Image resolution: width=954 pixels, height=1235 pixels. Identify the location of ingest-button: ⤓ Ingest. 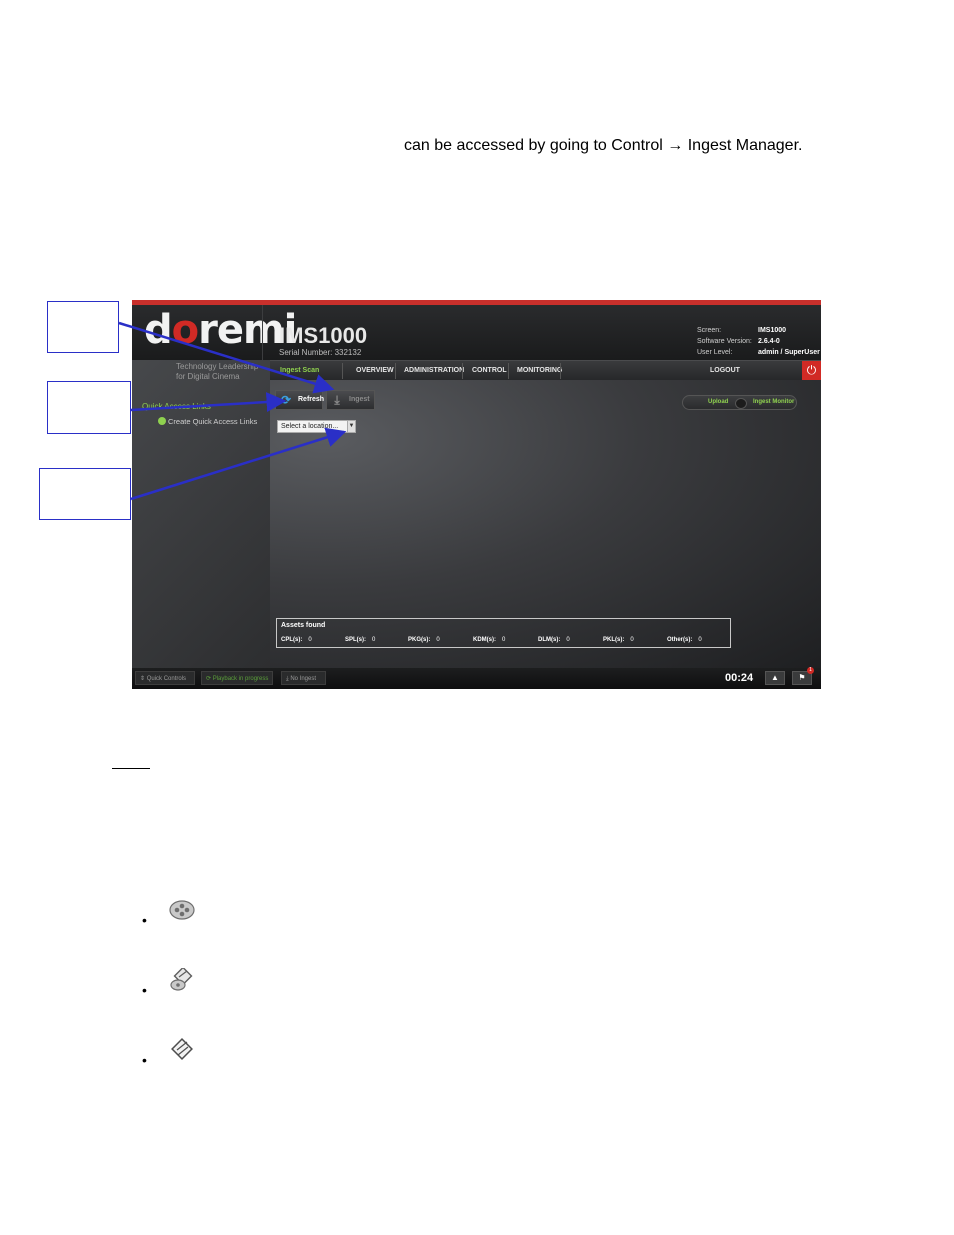
(350, 400).